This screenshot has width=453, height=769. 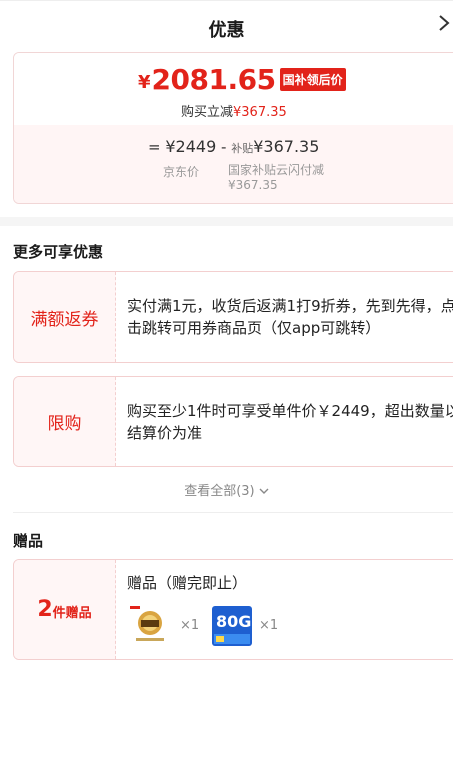 What do you see at coordinates (187, 583) in the screenshot?
I see `gift-subtitle: 赠品（赠完即止）` at bounding box center [187, 583].